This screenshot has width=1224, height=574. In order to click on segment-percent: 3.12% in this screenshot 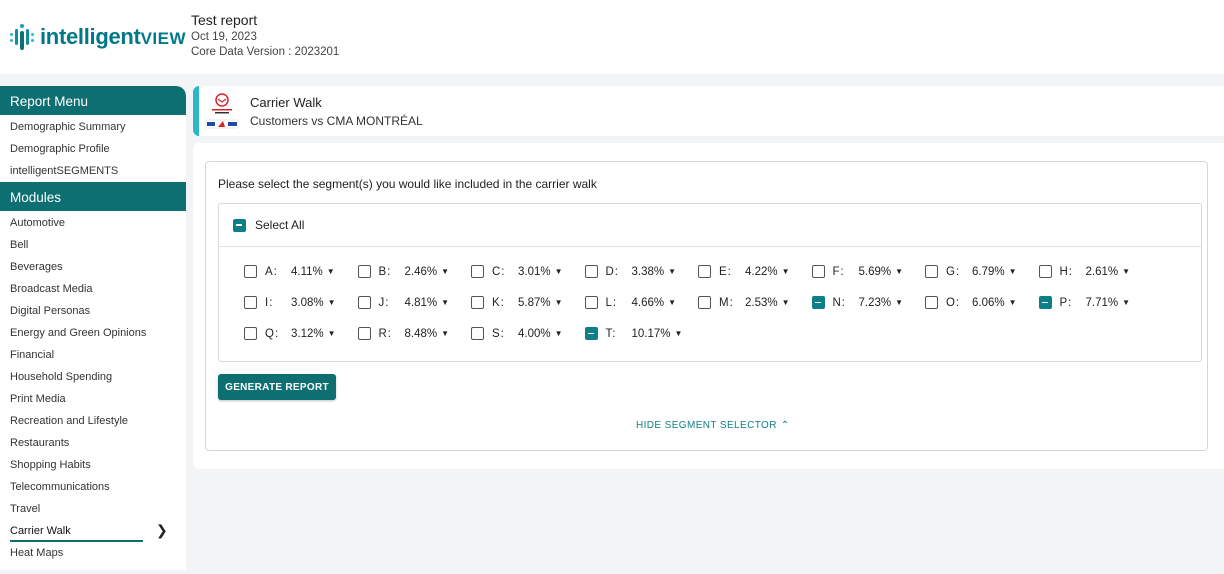, I will do `click(307, 333)`.